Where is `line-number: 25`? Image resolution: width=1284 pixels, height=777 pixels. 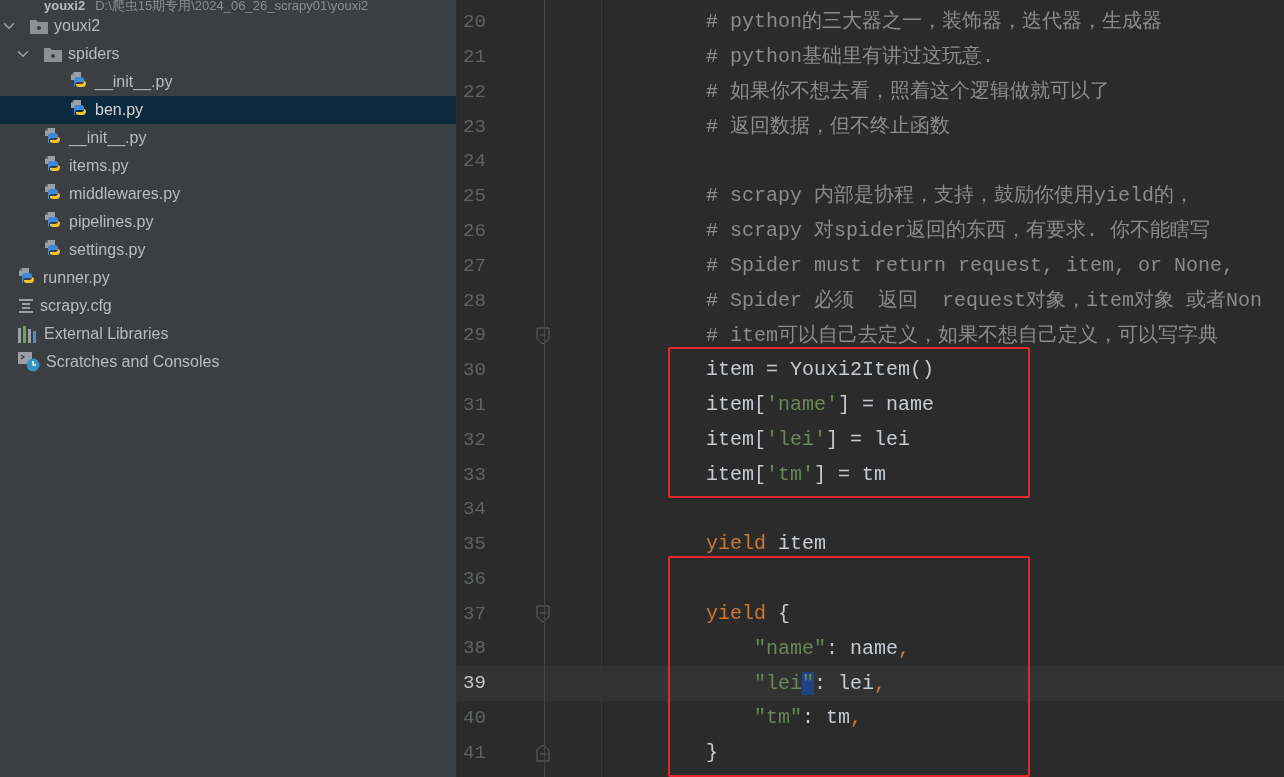
line-number: 25 is located at coordinates (475, 197).